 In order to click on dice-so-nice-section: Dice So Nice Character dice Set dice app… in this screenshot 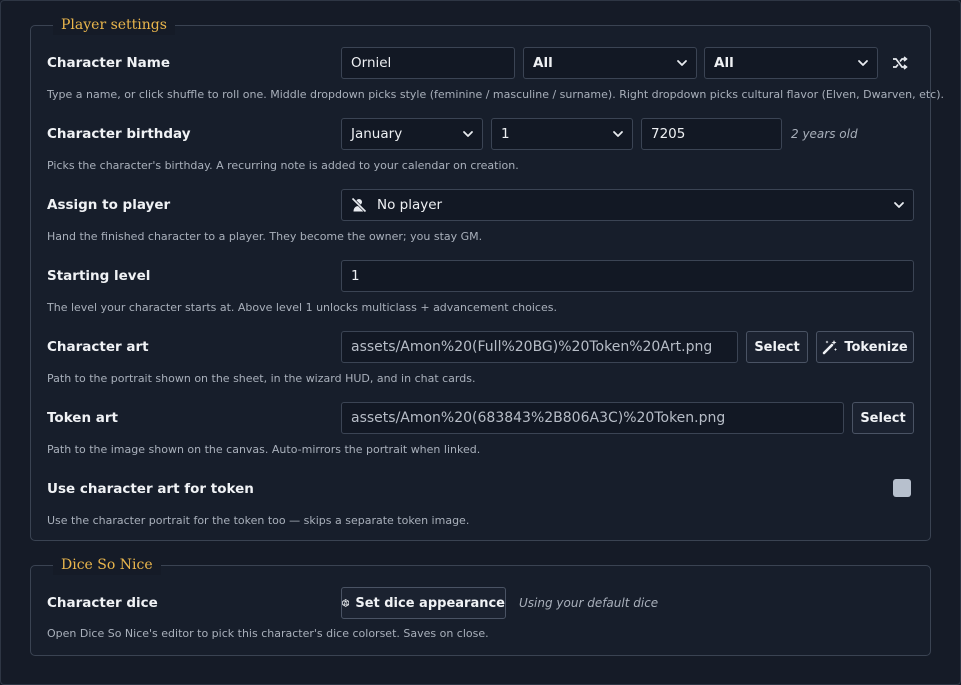, I will do `click(480, 605)`.